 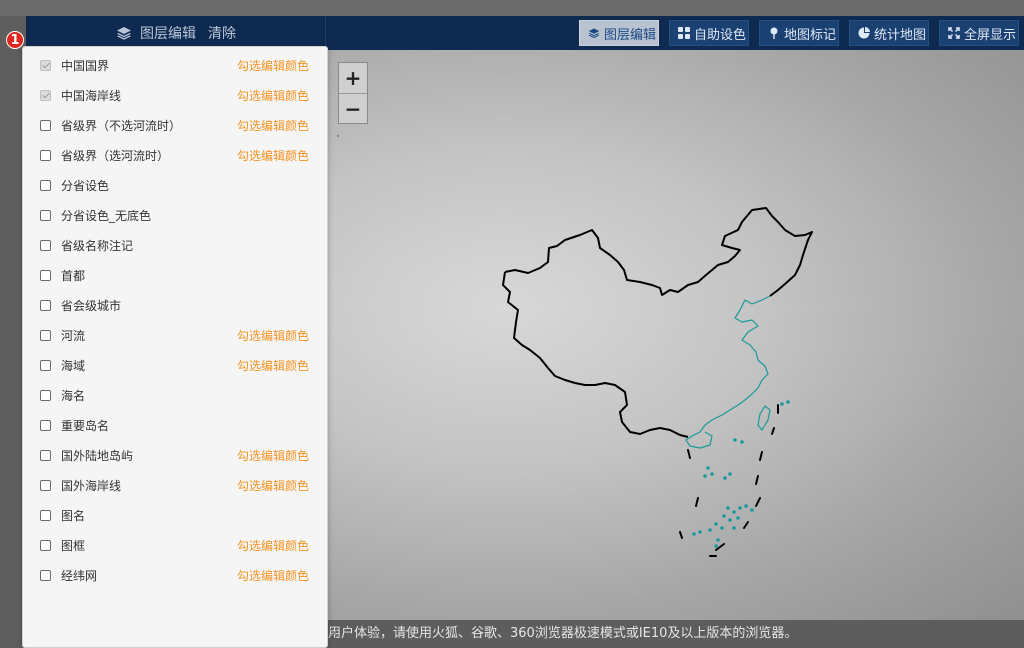 I want to click on layer-label: 省会级城市, so click(x=91, y=305).